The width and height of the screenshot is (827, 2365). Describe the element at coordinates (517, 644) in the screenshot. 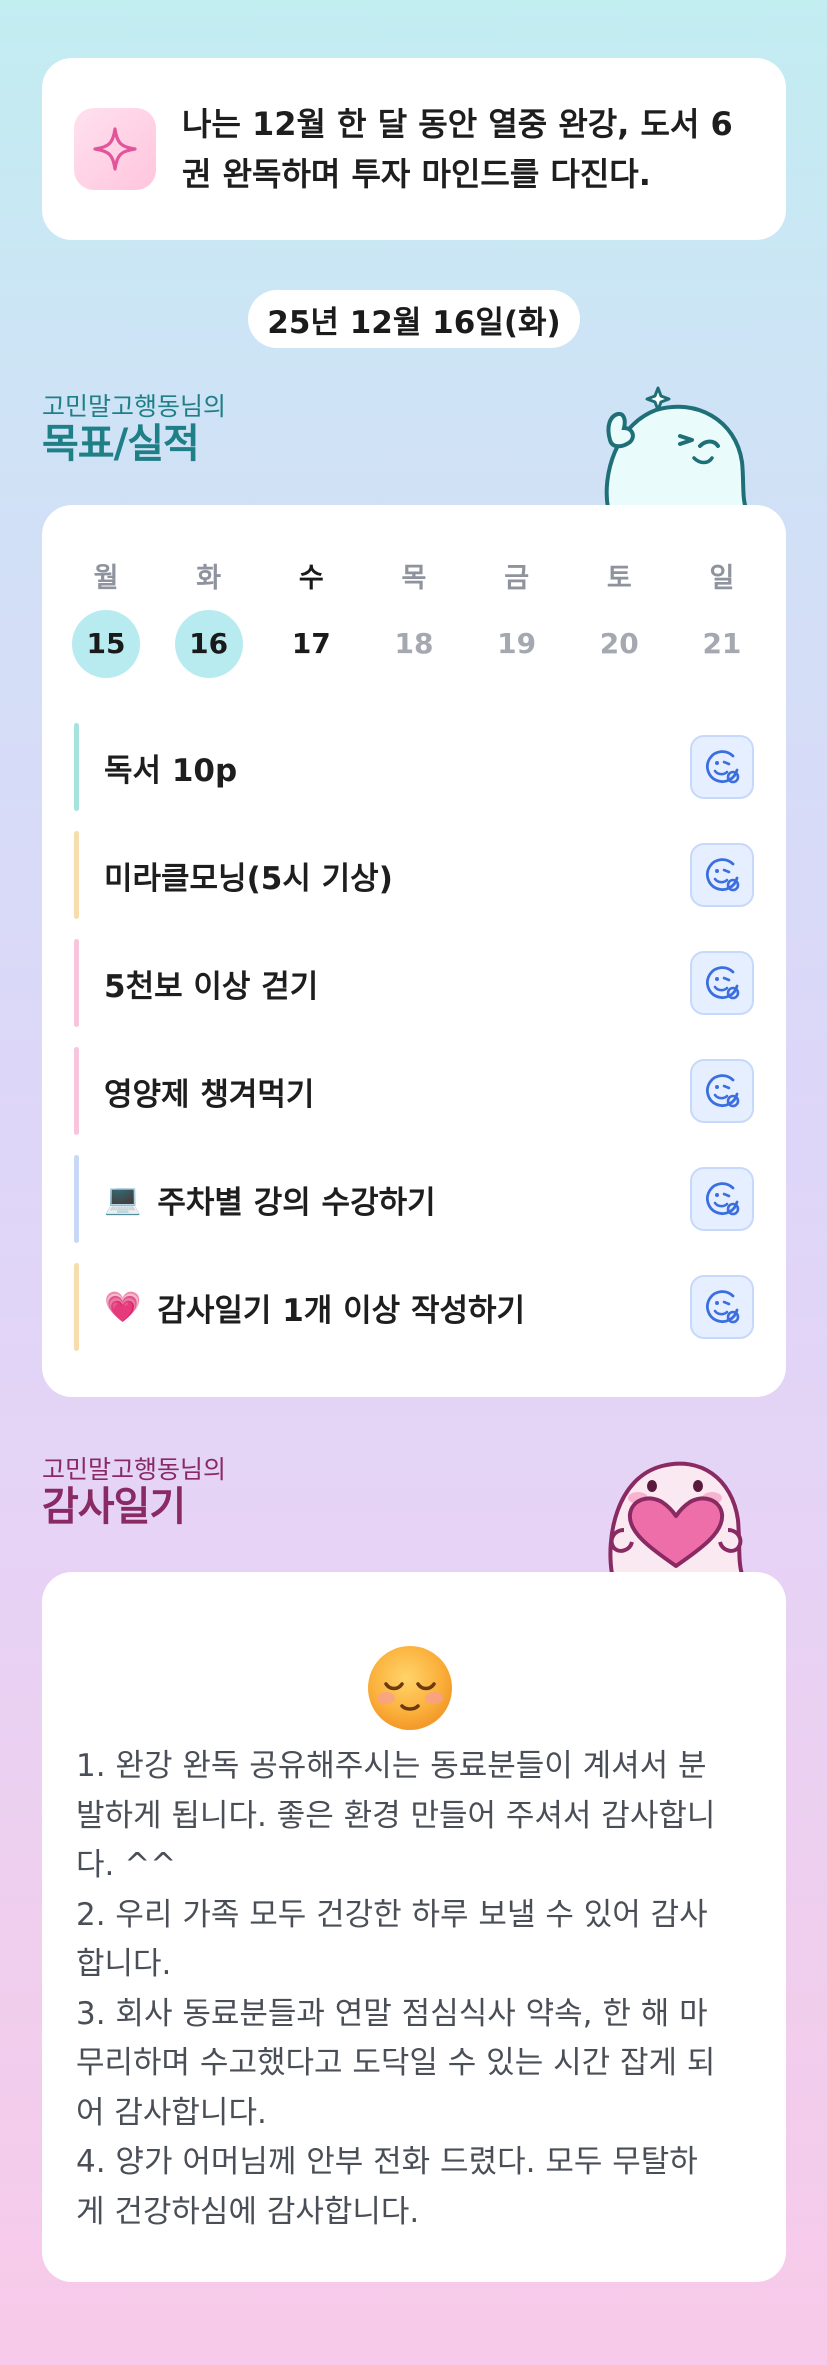

I see `day-cell: 19` at that location.